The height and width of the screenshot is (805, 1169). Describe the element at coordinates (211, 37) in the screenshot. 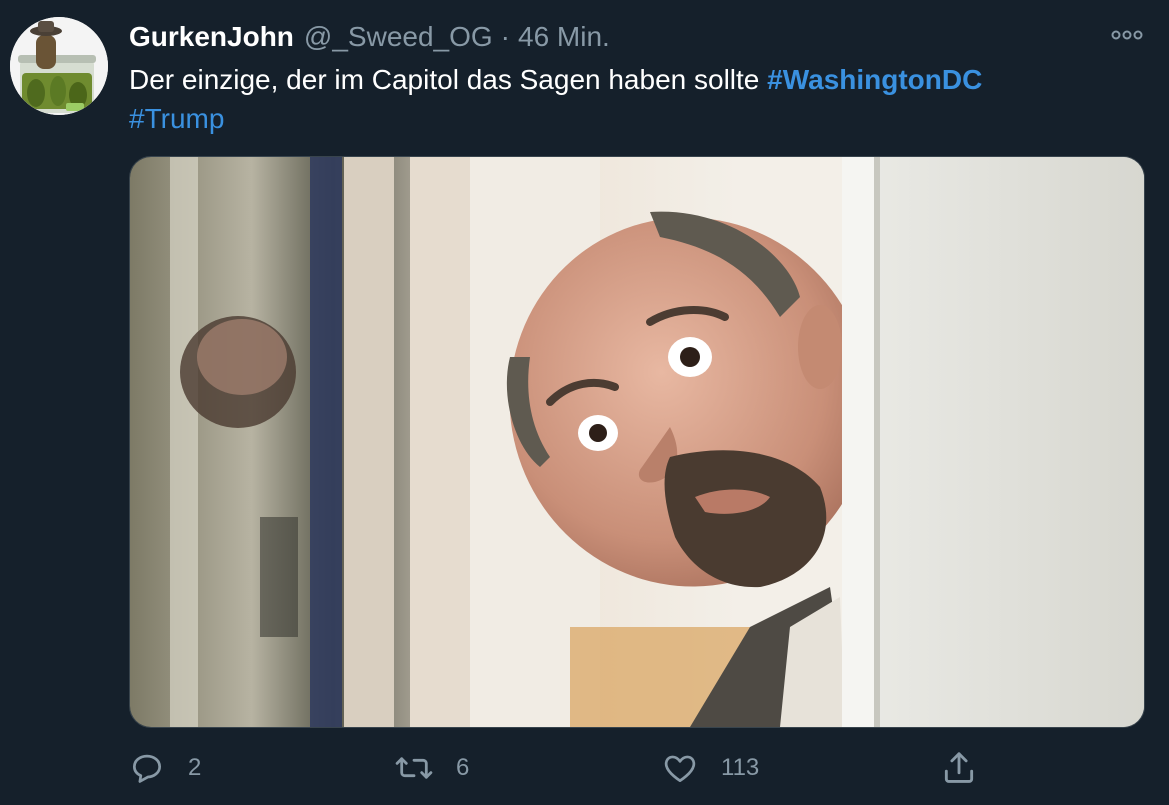

I see `display-name: GurkenJohn` at that location.